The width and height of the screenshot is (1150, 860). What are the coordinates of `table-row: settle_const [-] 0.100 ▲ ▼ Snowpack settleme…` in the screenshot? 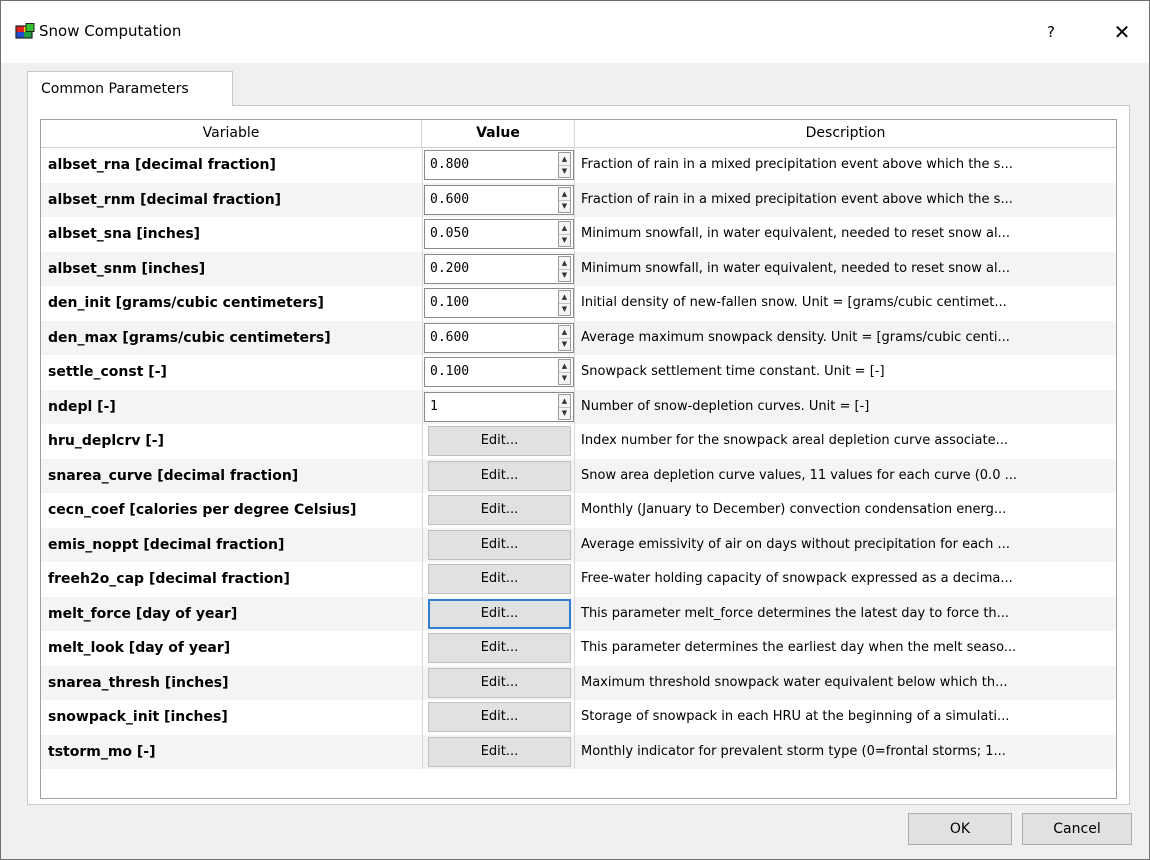 It's located at (578, 372).